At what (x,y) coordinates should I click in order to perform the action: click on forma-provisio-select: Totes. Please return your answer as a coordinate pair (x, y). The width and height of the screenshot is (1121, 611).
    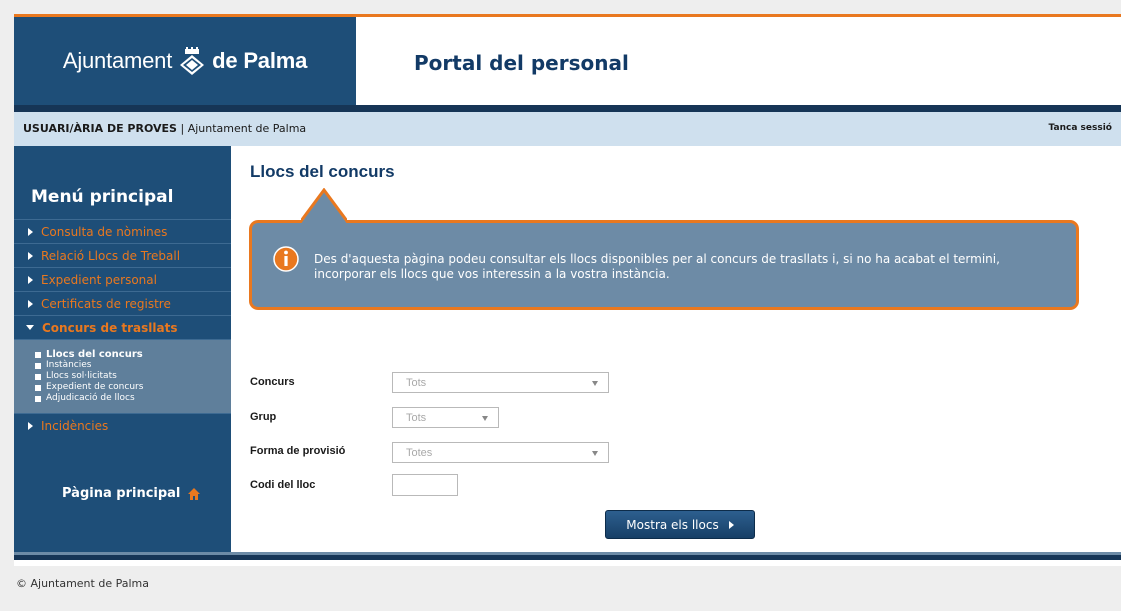
    Looking at the image, I should click on (500, 452).